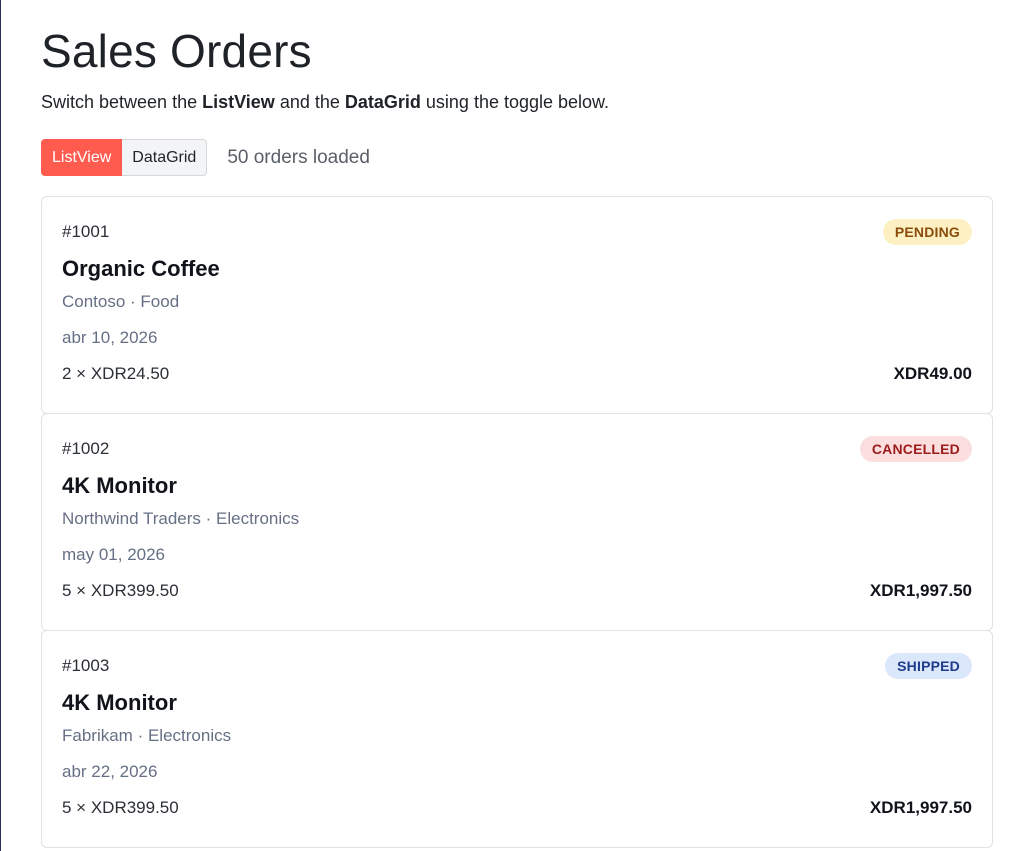  What do you see at coordinates (517, 157) in the screenshot?
I see `view-toolbar: ListView DataGrid 50 orders loaded` at bounding box center [517, 157].